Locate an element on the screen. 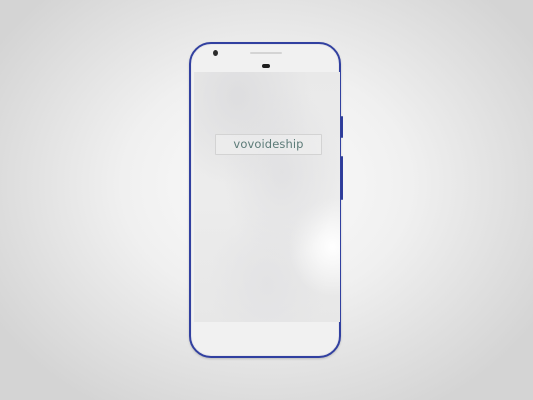 The width and height of the screenshot is (533, 400). brand-text: vovoideship is located at coordinates (268, 144).